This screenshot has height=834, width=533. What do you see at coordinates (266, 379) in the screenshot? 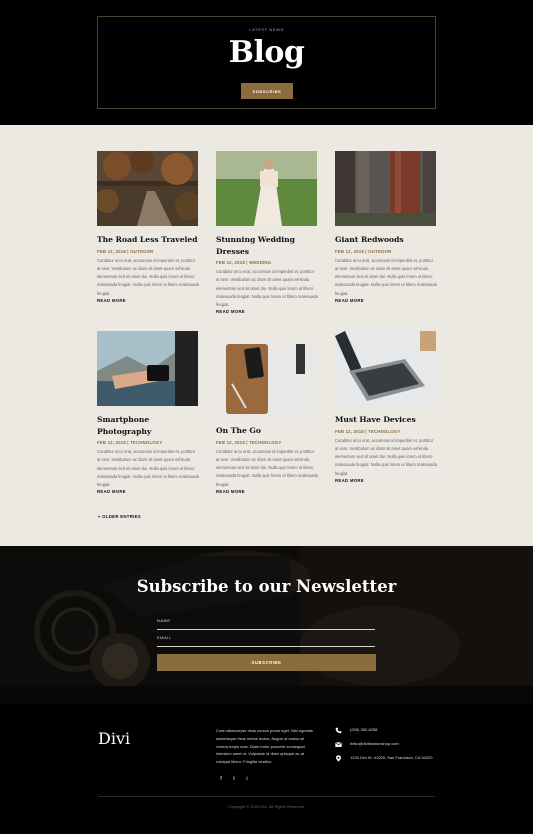
I see `post-thumbnail-on-the-go` at bounding box center [266, 379].